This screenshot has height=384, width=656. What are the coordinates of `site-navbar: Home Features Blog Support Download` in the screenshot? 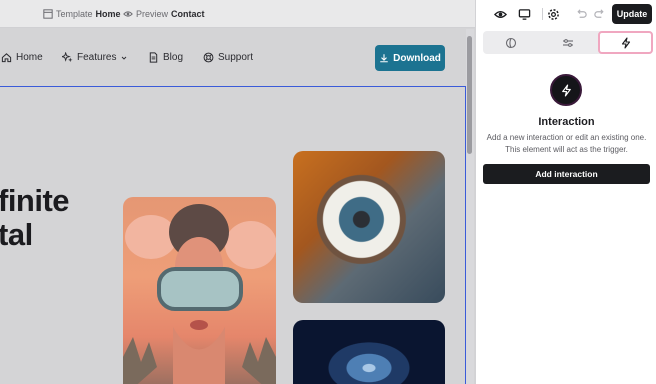 It's located at (233, 58).